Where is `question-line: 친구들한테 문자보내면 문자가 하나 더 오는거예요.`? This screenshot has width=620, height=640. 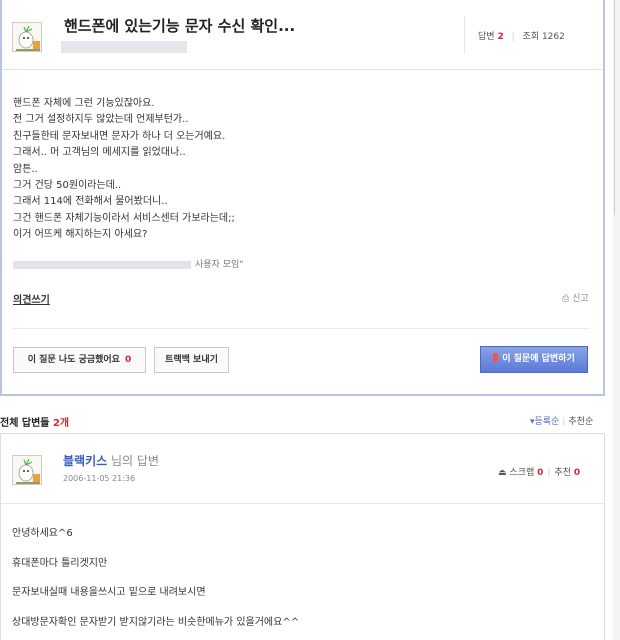
question-line: 친구들한테 문자보내면 문자가 하나 더 오는거예요. is located at coordinates (119, 136).